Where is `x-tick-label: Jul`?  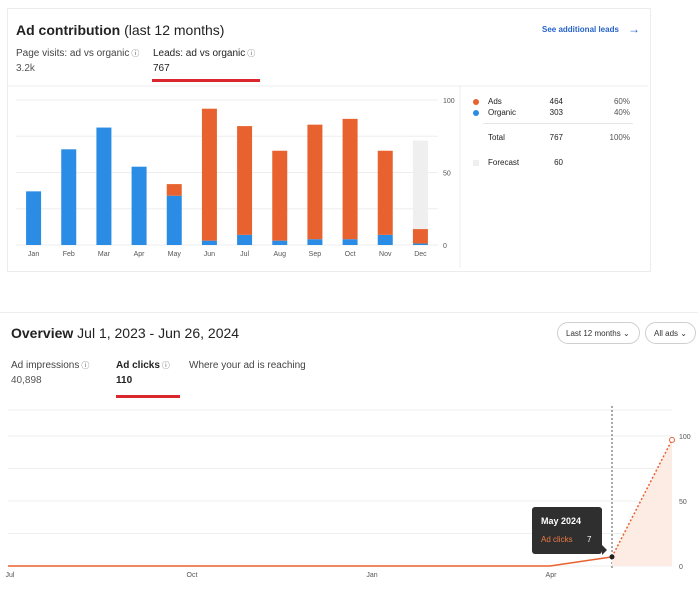
x-tick-label: Jul is located at coordinates (10, 575).